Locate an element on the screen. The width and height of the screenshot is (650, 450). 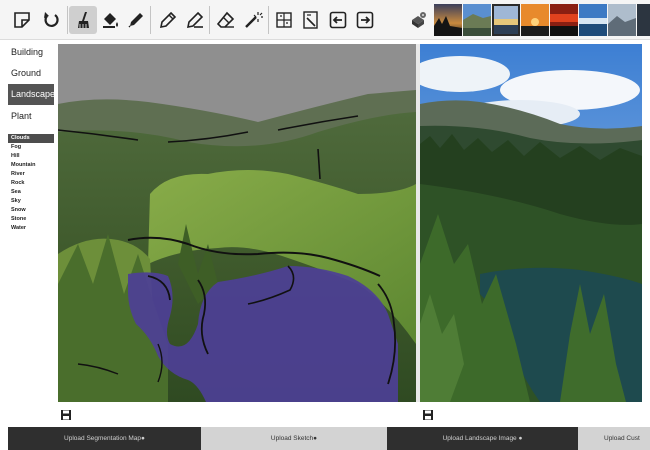
label-item: Water is located at coordinates (31, 228).